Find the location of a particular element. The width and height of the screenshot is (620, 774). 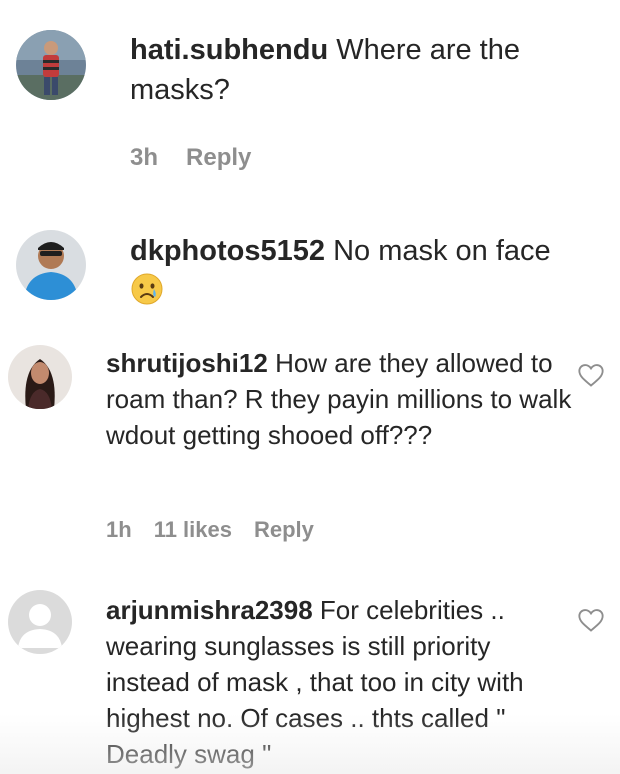

comment-text: dkphotos5152 No mask on face is located at coordinates (365, 271).